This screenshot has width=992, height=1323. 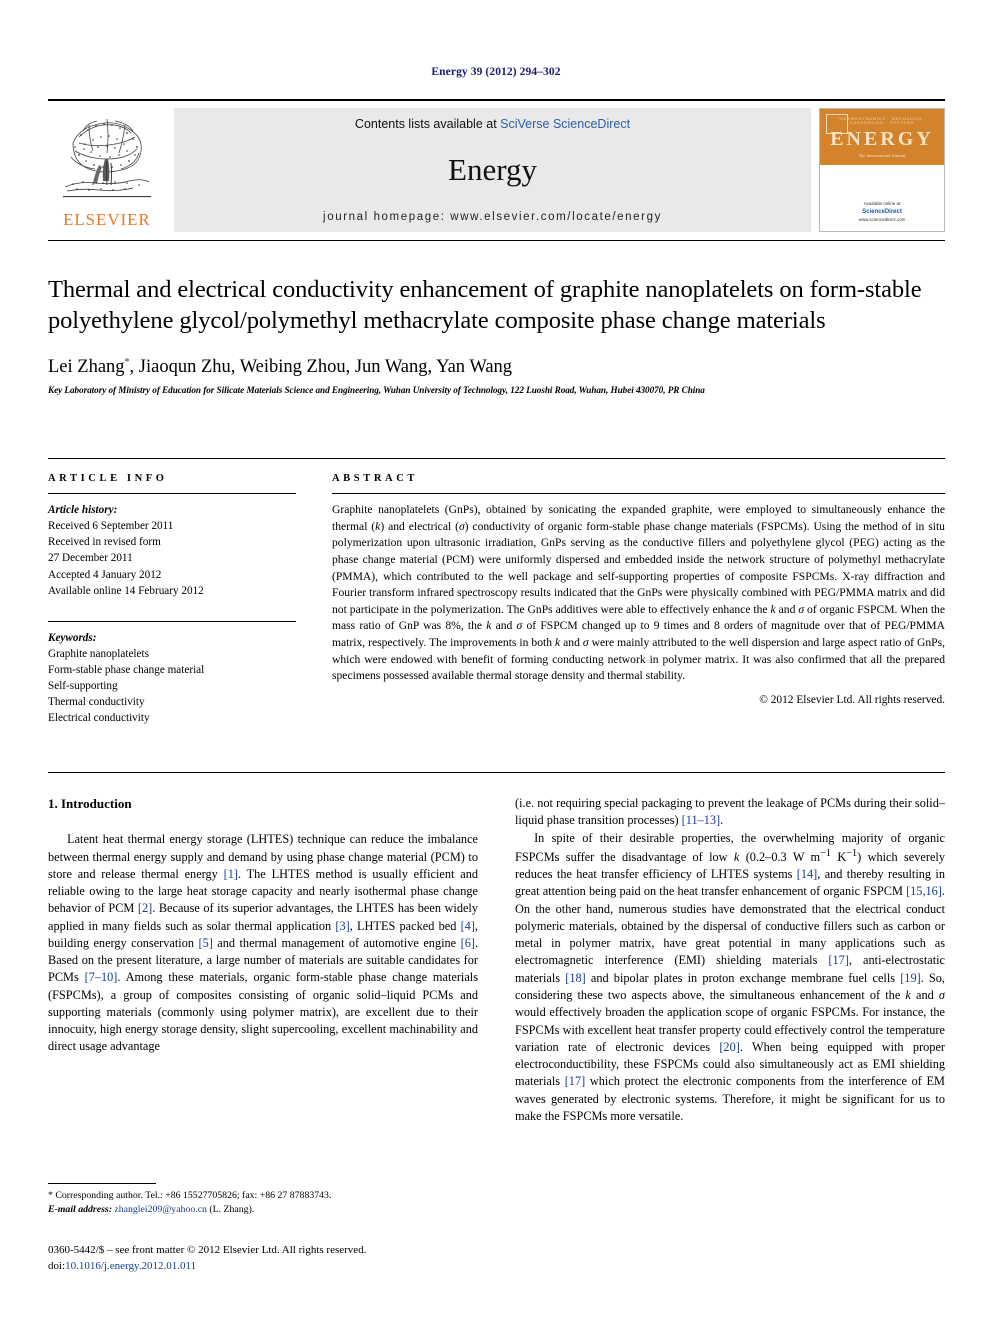 What do you see at coordinates (90, 803) in the screenshot?
I see `section-heading-introduction: 1. Introduction` at bounding box center [90, 803].